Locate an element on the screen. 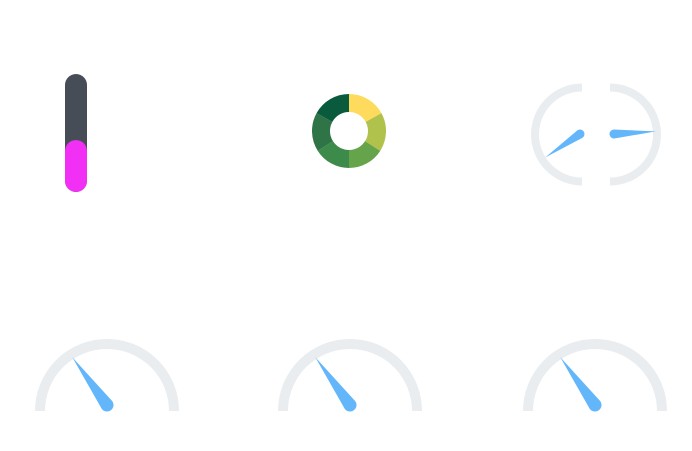 Image resolution: width=692 pixels, height=451 pixels. split-gauge-right-needle is located at coordinates (632, 134).